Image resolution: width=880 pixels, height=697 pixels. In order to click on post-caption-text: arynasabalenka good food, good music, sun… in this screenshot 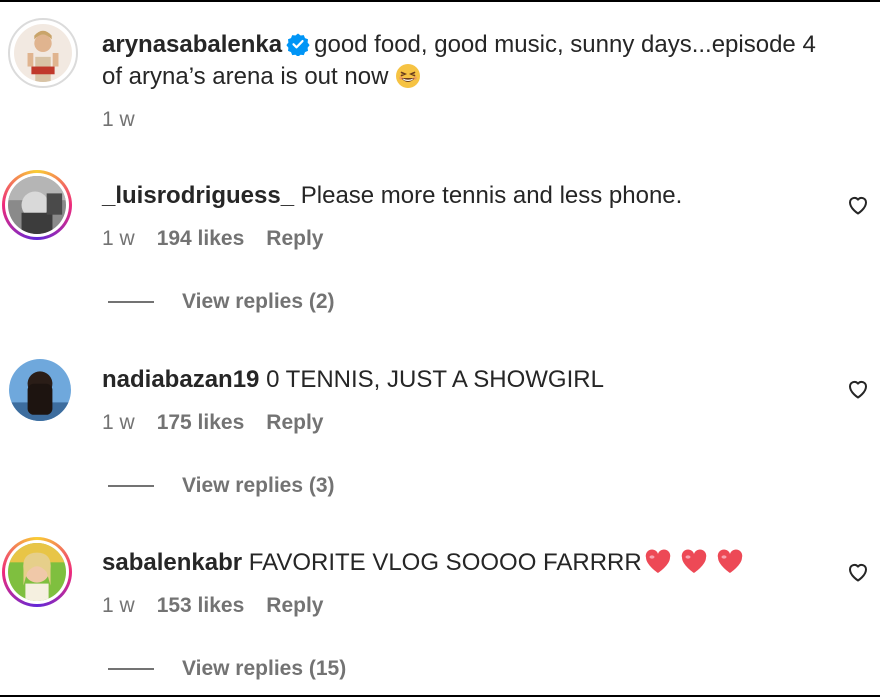, I will do `click(472, 61)`.